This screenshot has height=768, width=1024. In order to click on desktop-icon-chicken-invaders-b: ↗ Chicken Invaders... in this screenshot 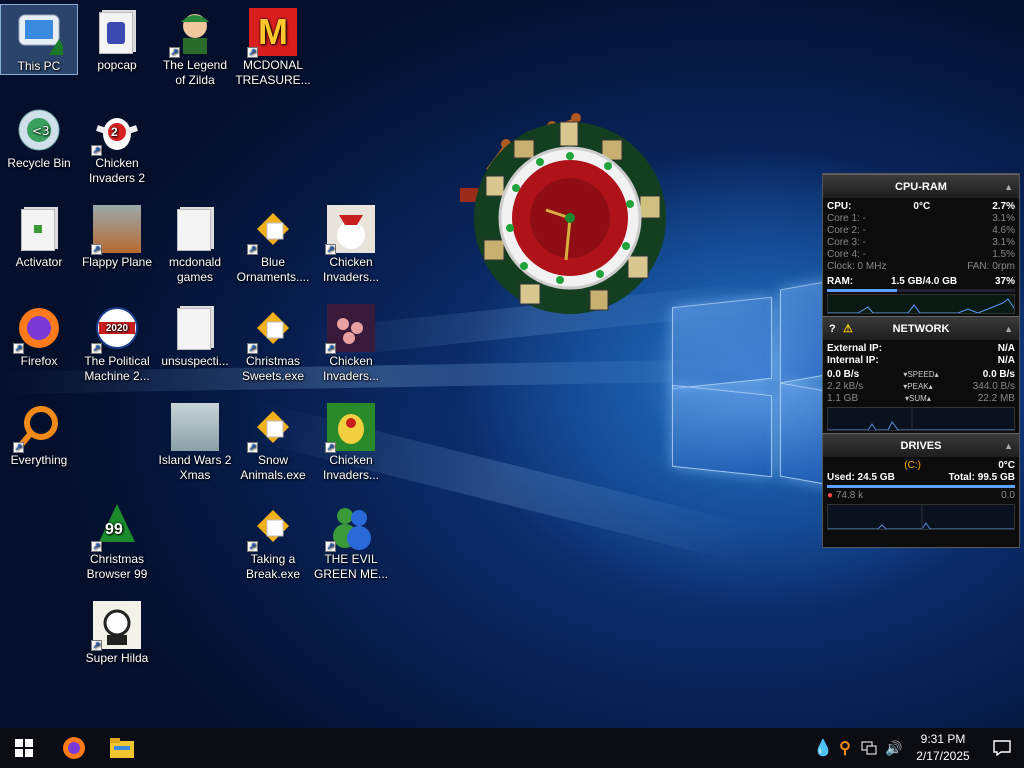, I will do `click(351, 342)`.